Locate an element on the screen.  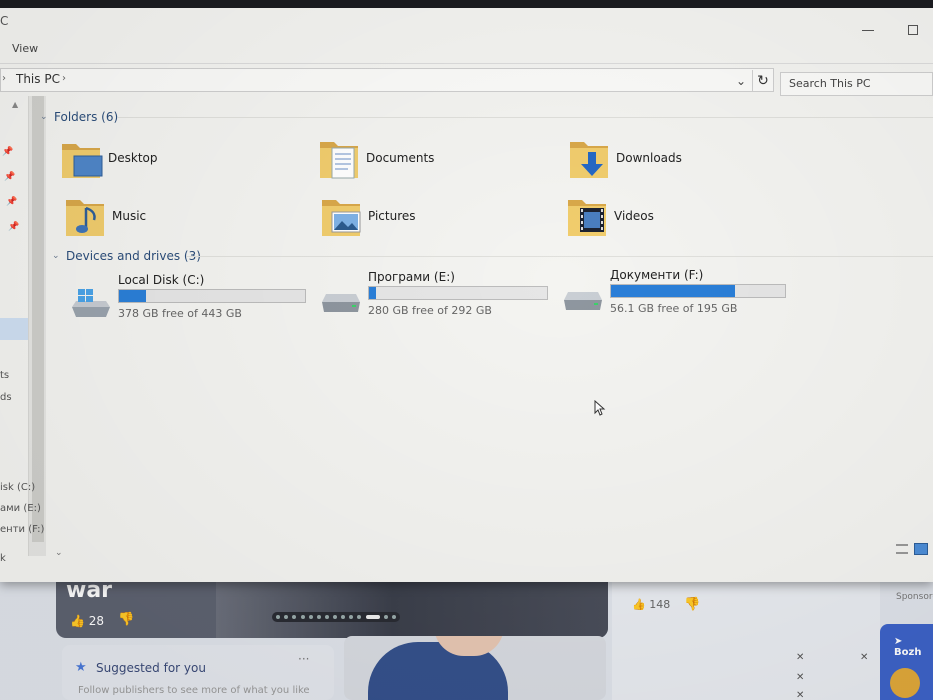
sponsored-label: Sponsore is located at coordinates (914, 597).